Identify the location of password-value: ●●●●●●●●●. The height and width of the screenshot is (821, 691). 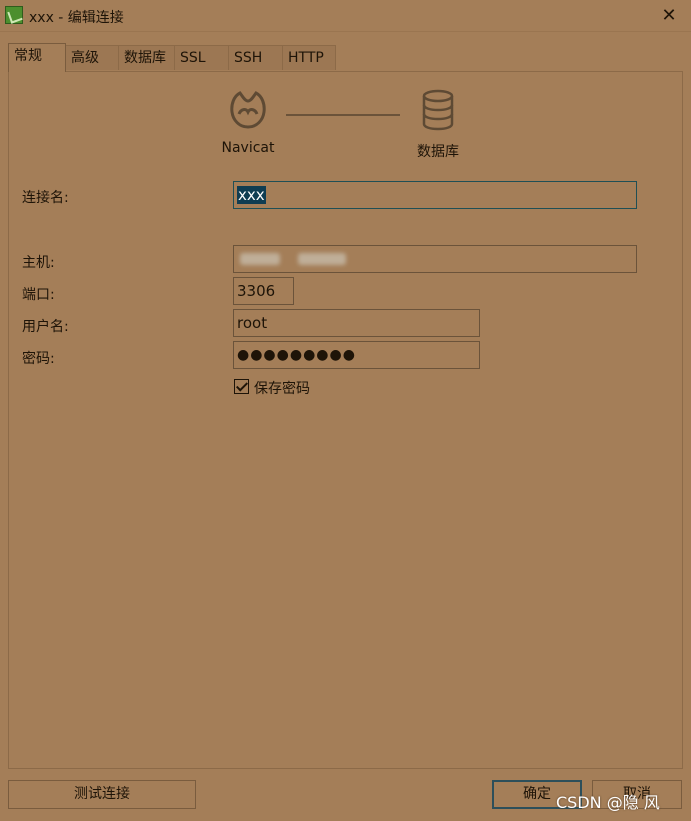
(296, 355).